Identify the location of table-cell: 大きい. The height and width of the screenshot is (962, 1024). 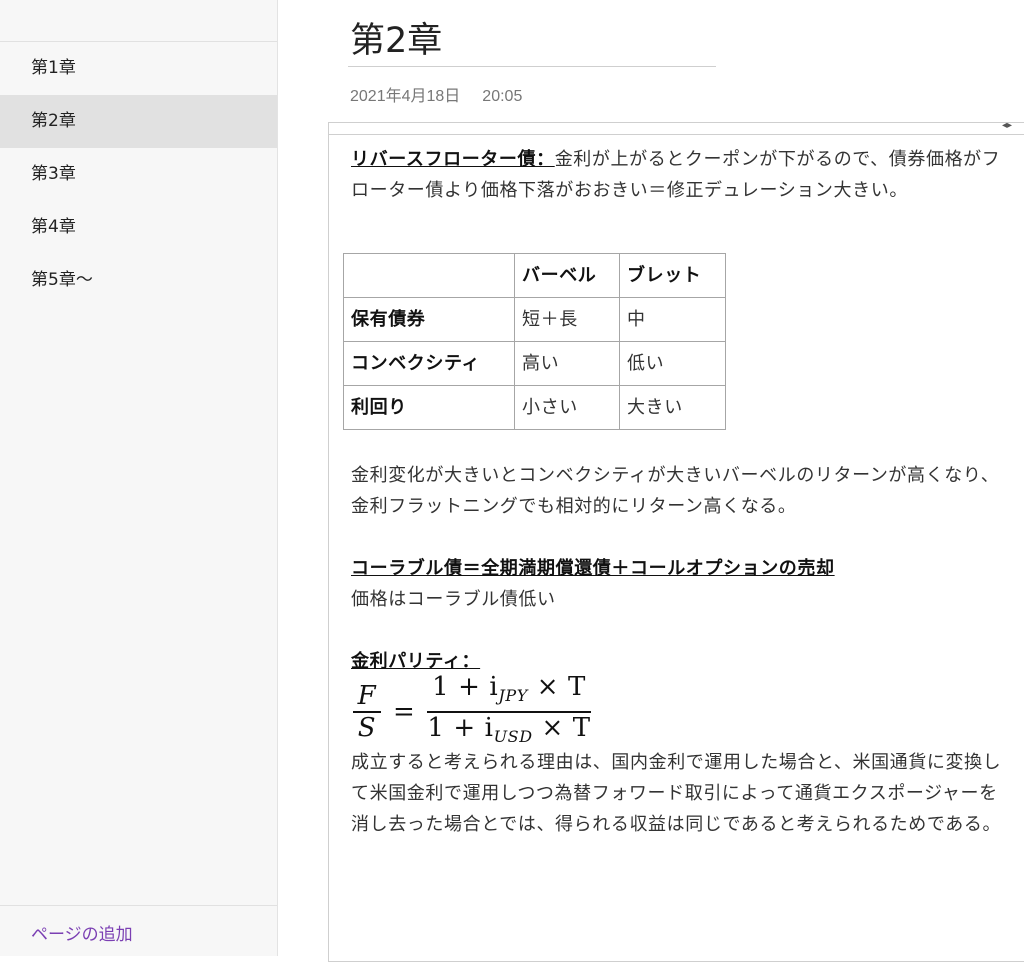
(672, 407).